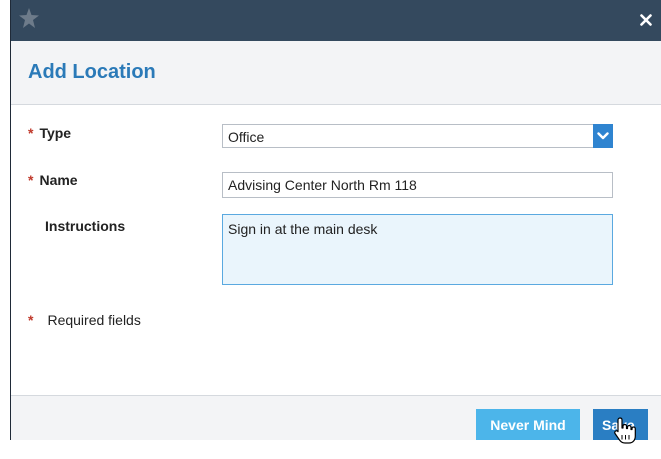 The height and width of the screenshot is (459, 661). What do you see at coordinates (246, 137) in the screenshot?
I see `type-select-value: Office` at bounding box center [246, 137].